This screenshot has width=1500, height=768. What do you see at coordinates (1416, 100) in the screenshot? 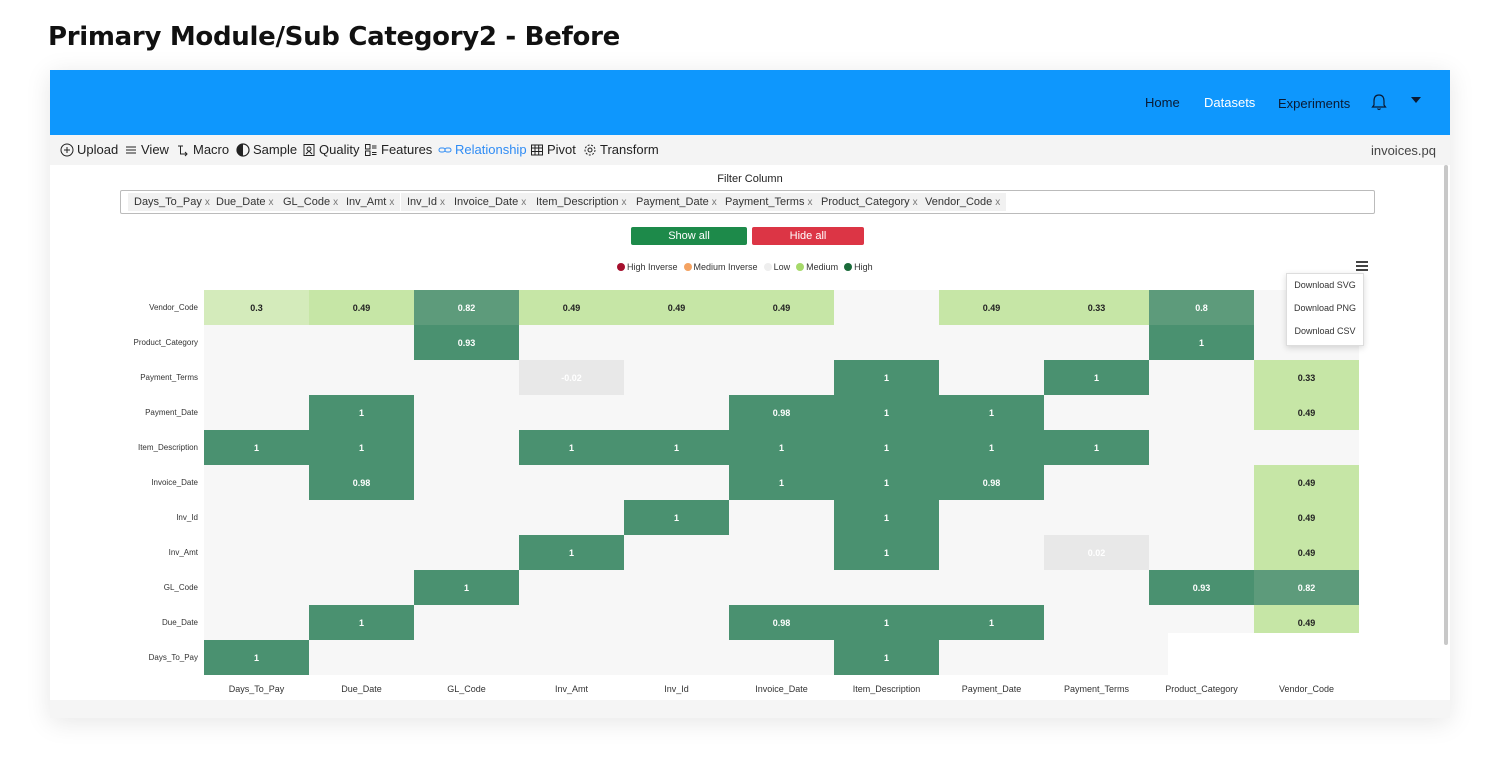
I see `caret-down-icon` at bounding box center [1416, 100].